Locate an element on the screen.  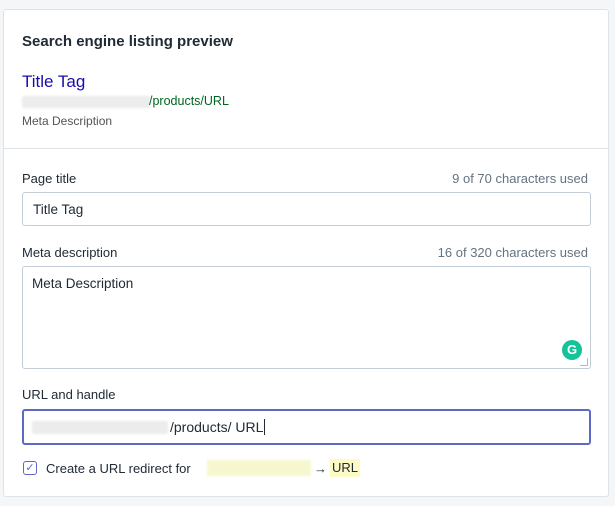
redirect-source-redacted is located at coordinates (259, 468).